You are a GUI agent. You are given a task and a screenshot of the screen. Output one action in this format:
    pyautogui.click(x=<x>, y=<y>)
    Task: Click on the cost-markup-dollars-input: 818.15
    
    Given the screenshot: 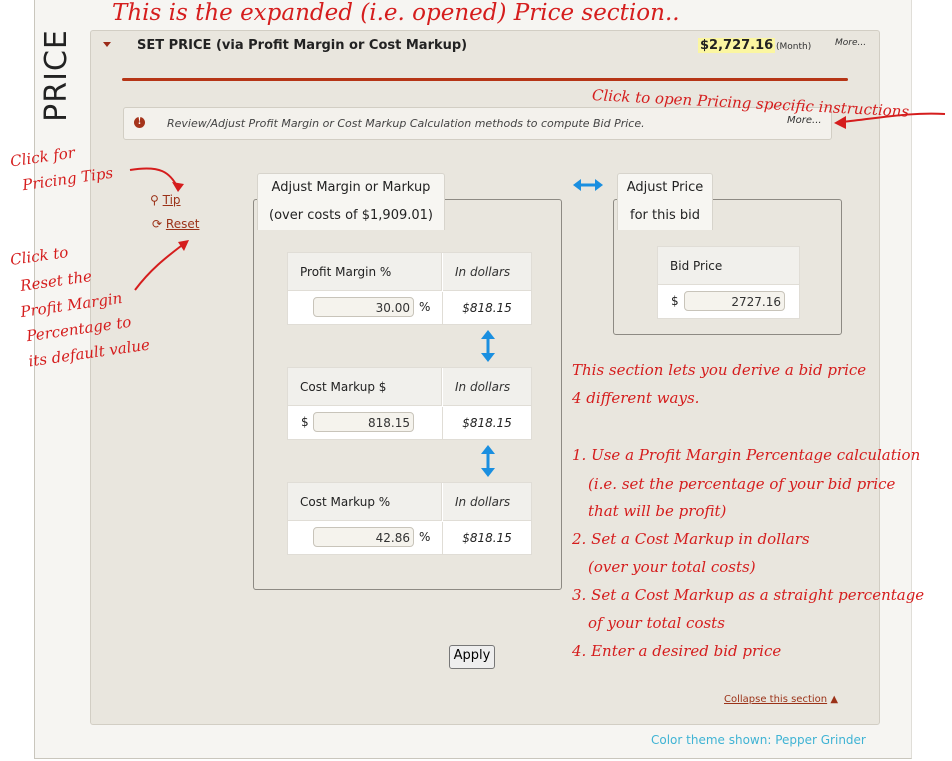 What is the action you would take?
    pyautogui.click(x=363, y=422)
    